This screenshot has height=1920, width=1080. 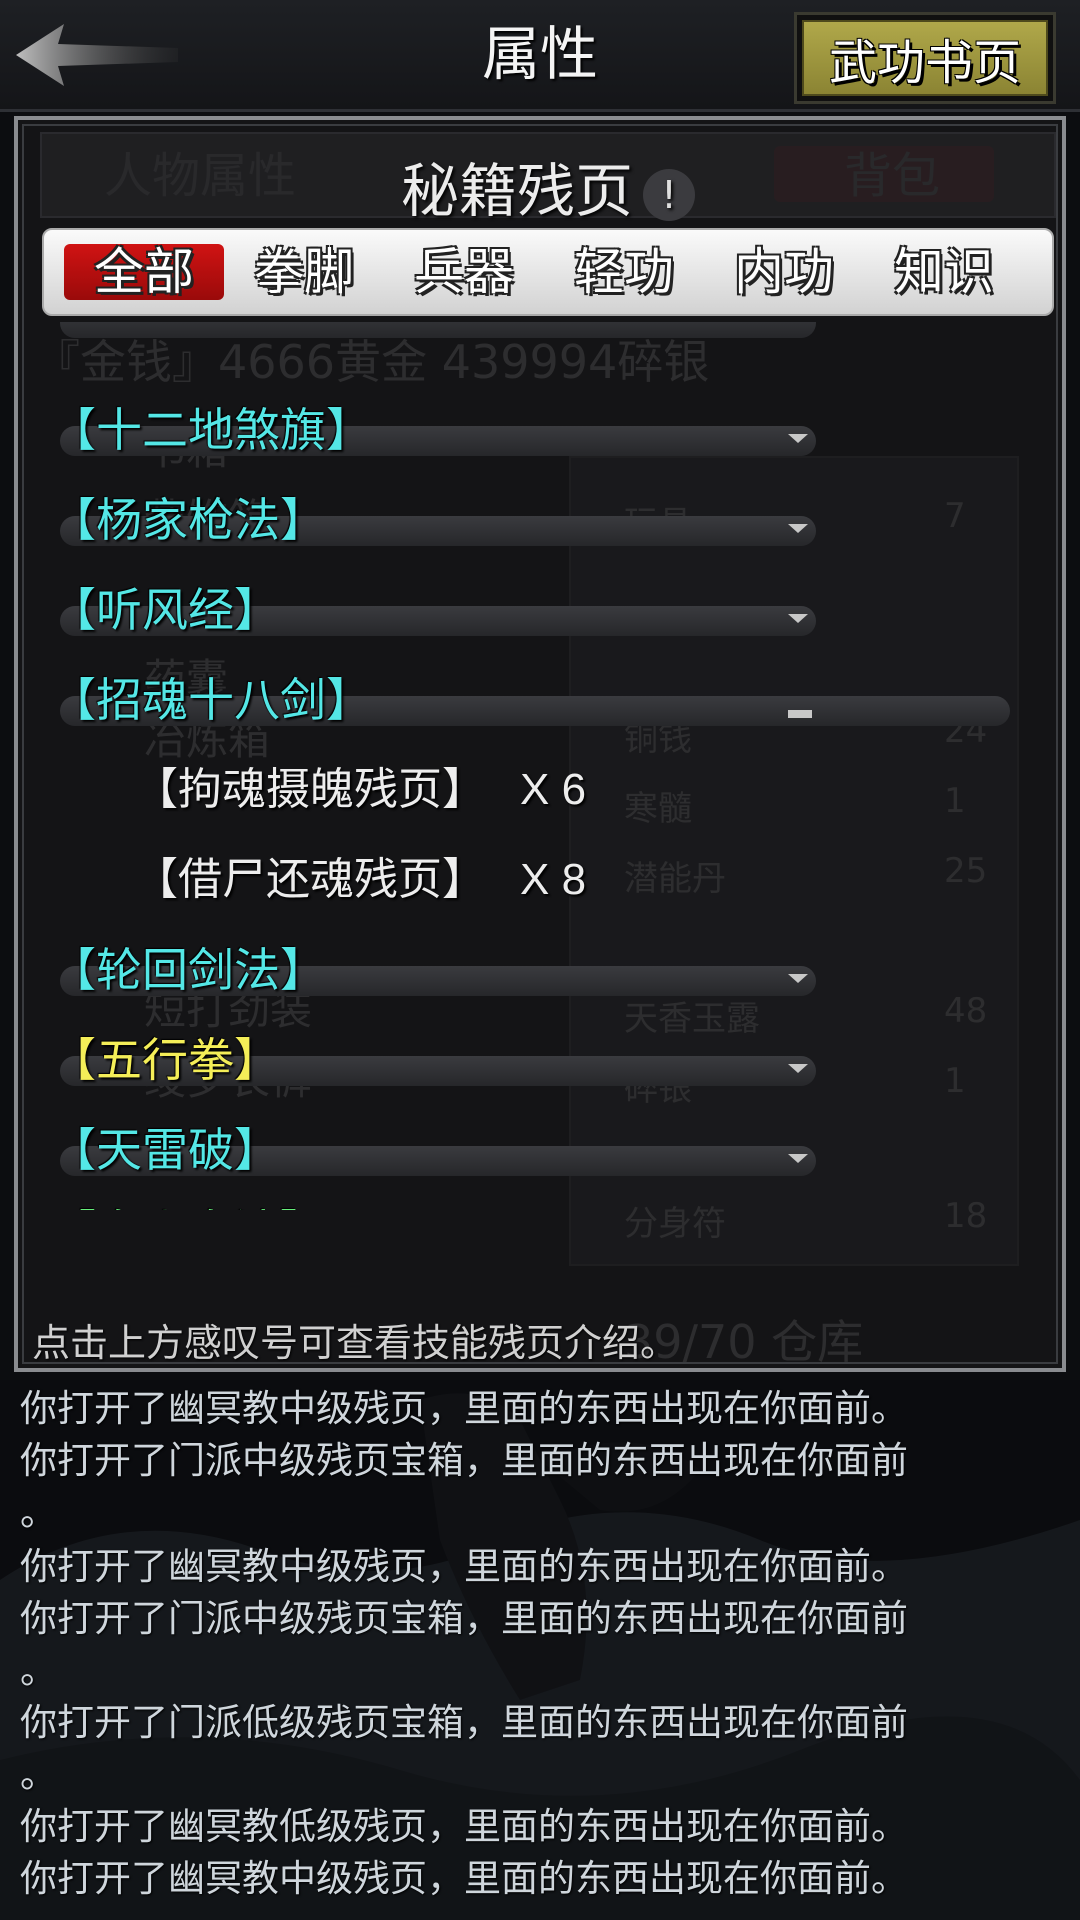 I want to click on fragment-qty: X 6, so click(x=553, y=789).